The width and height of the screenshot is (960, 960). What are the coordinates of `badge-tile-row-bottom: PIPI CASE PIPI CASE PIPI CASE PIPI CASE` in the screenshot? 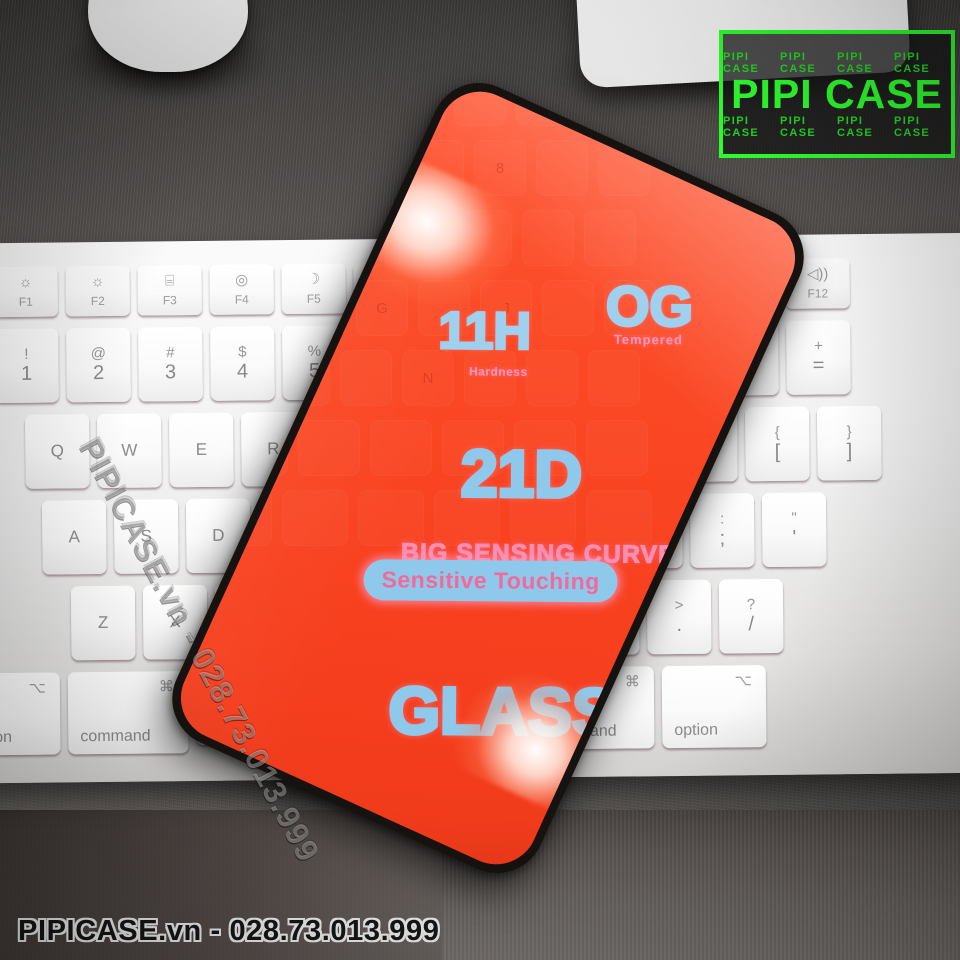 It's located at (837, 127).